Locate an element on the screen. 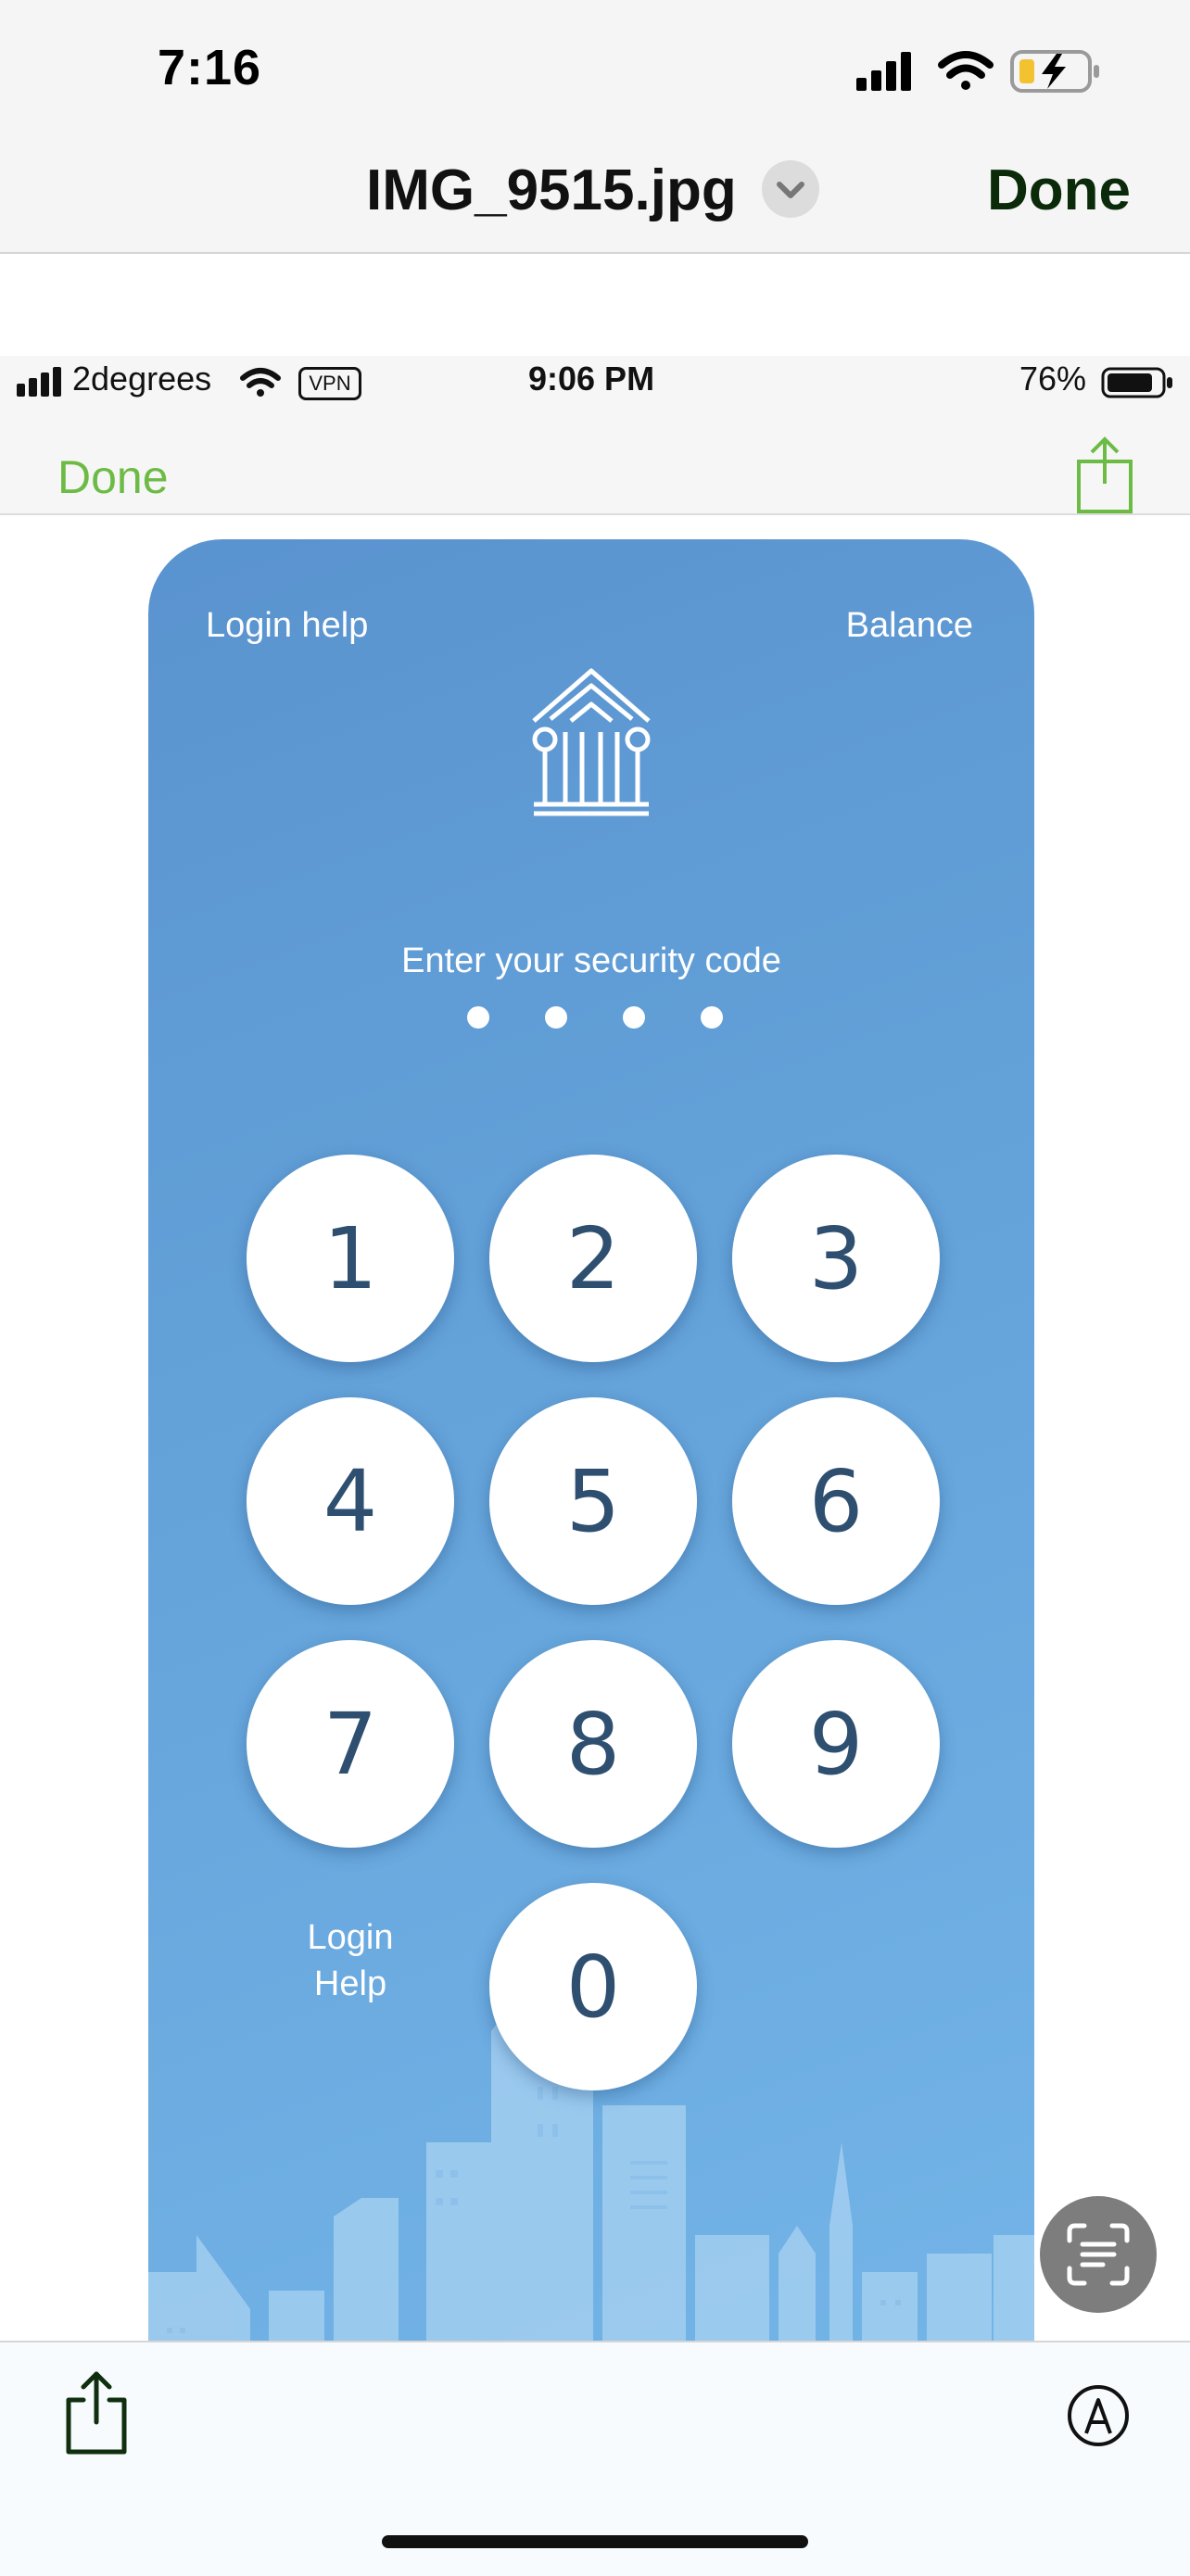 Image resolution: width=1190 pixels, height=2576 pixels. markup-icon is located at coordinates (1098, 2415).